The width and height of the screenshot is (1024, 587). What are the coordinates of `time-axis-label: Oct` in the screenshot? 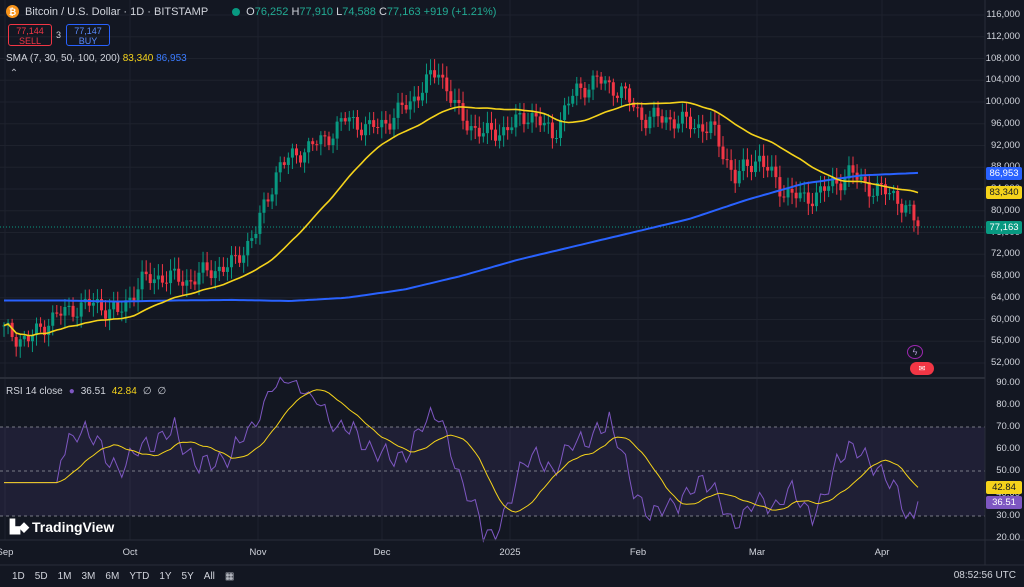 It's located at (130, 552).